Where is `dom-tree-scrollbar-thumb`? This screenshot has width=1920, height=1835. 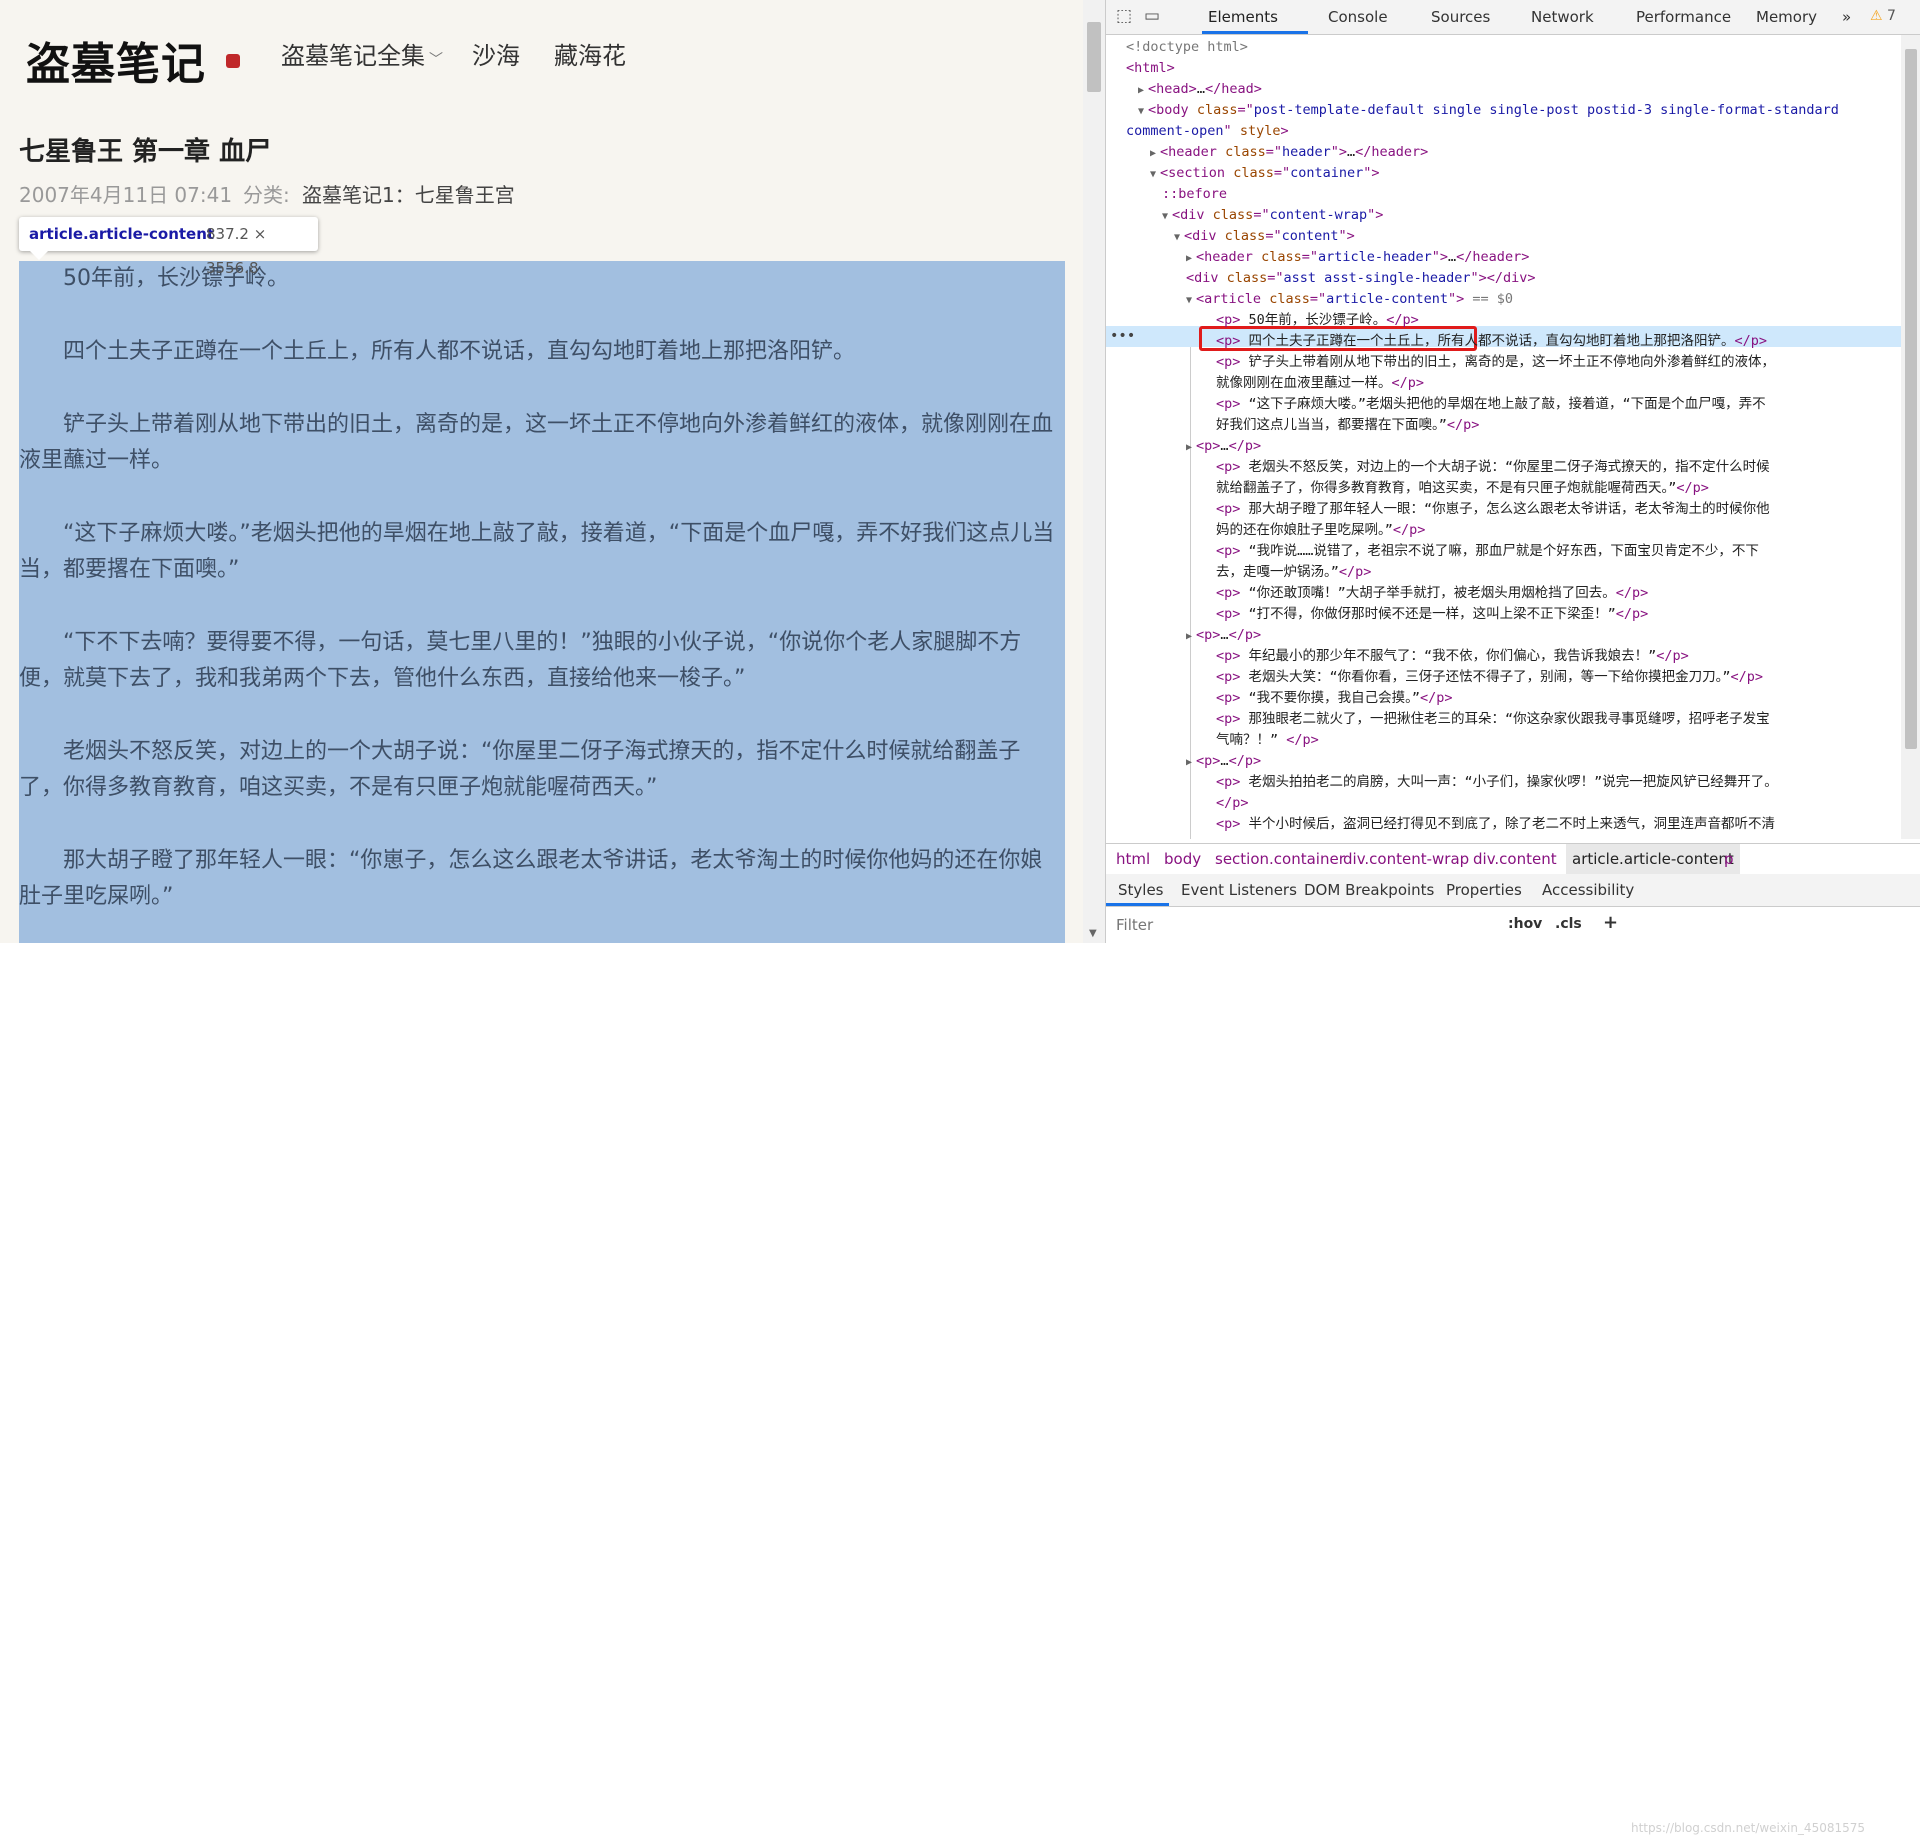 dom-tree-scrollbar-thumb is located at coordinates (1911, 399).